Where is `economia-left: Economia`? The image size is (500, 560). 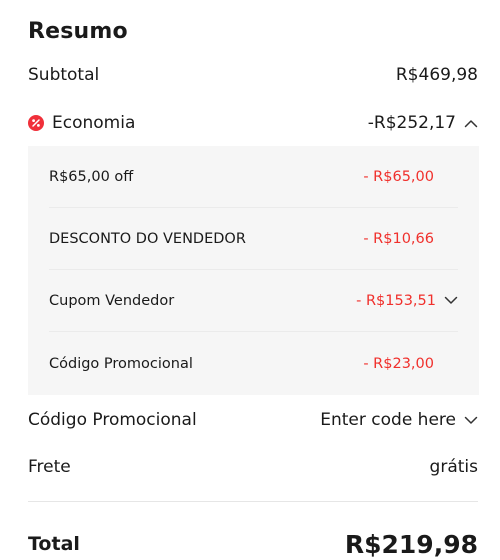 economia-left: Economia is located at coordinates (81, 123).